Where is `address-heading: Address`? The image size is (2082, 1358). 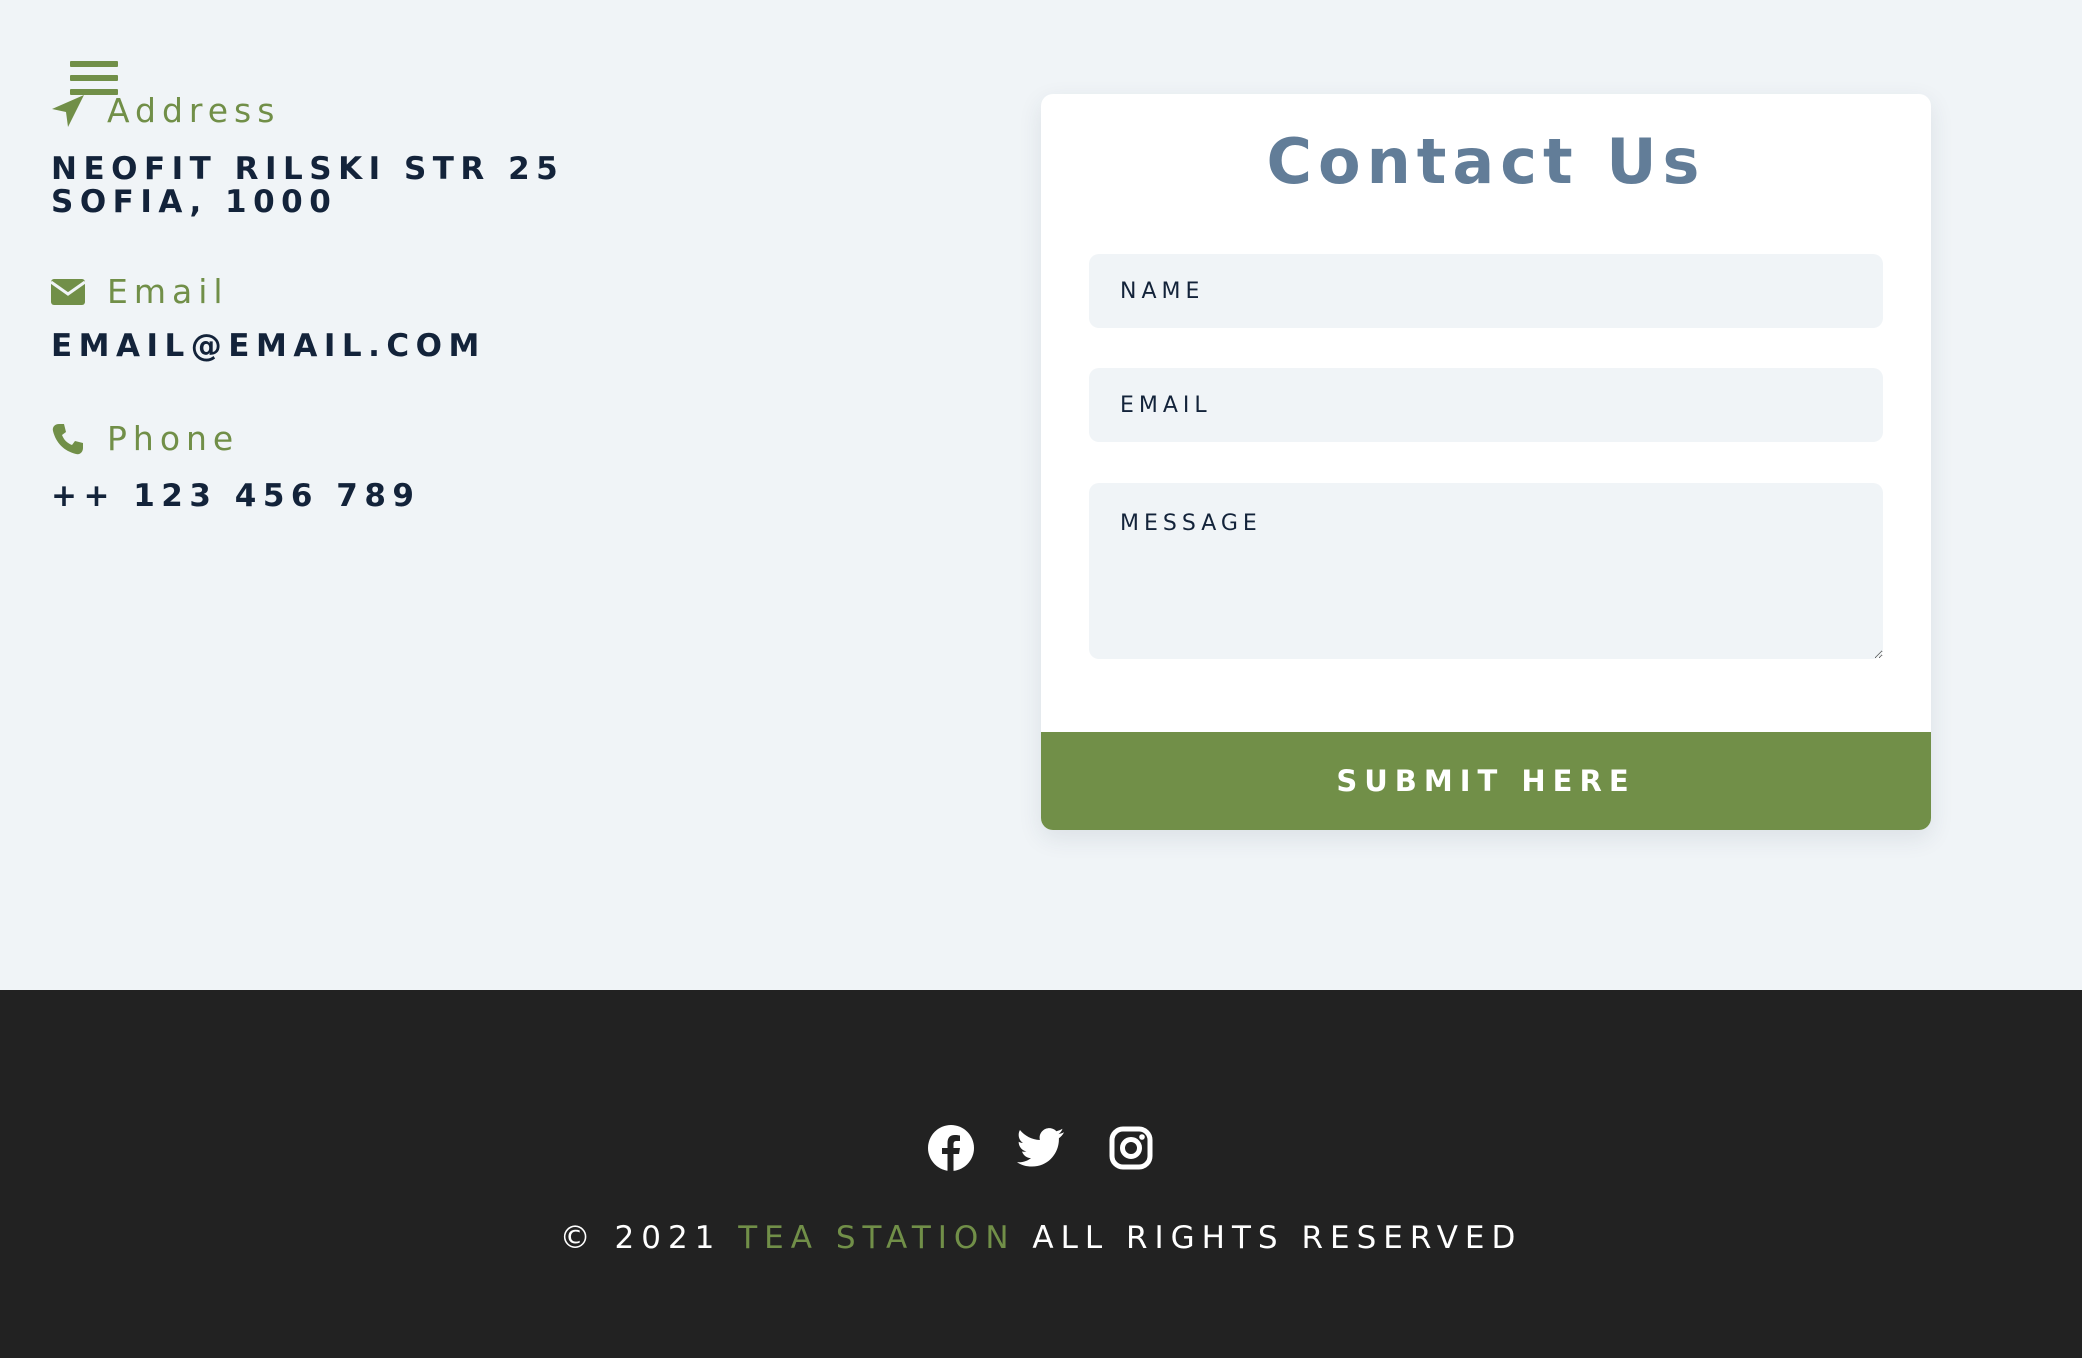 address-heading: Address is located at coordinates (165, 111).